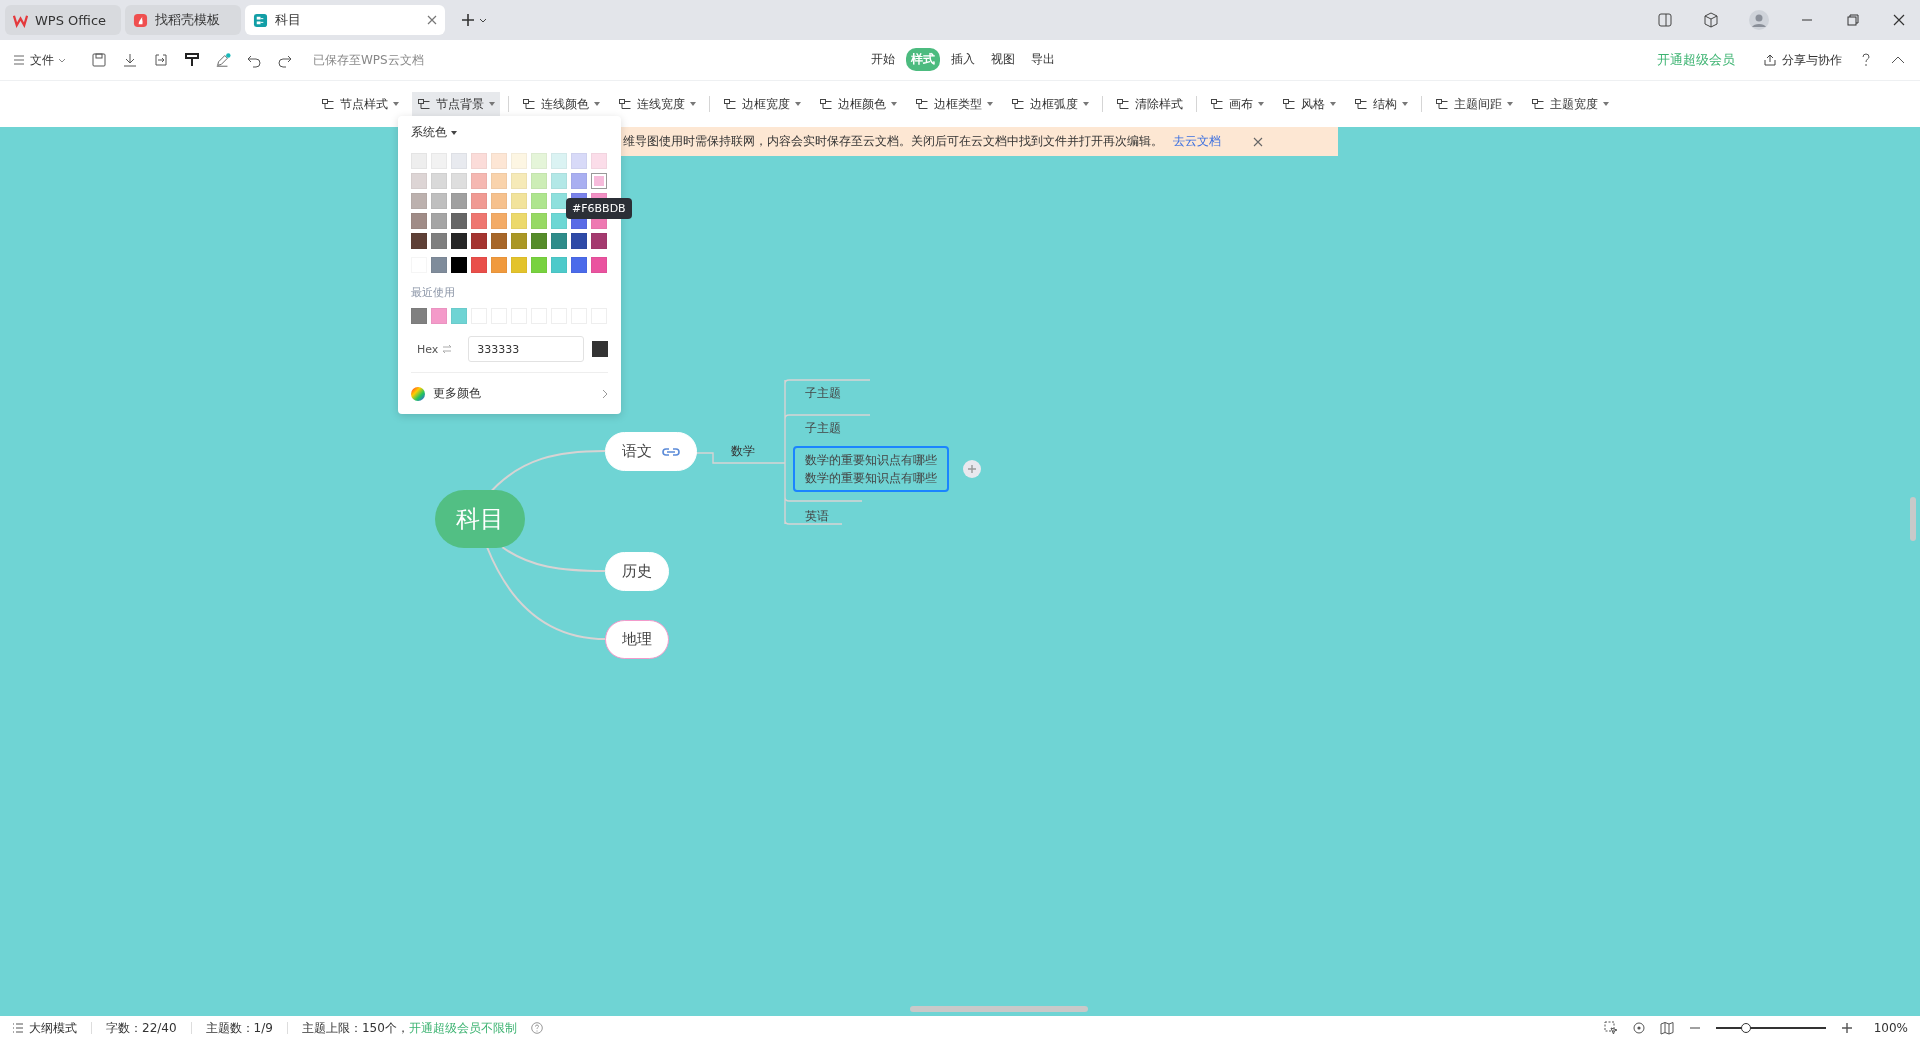 The height and width of the screenshot is (1040, 1920). I want to click on recent-colors-label: 最近使用, so click(433, 292).